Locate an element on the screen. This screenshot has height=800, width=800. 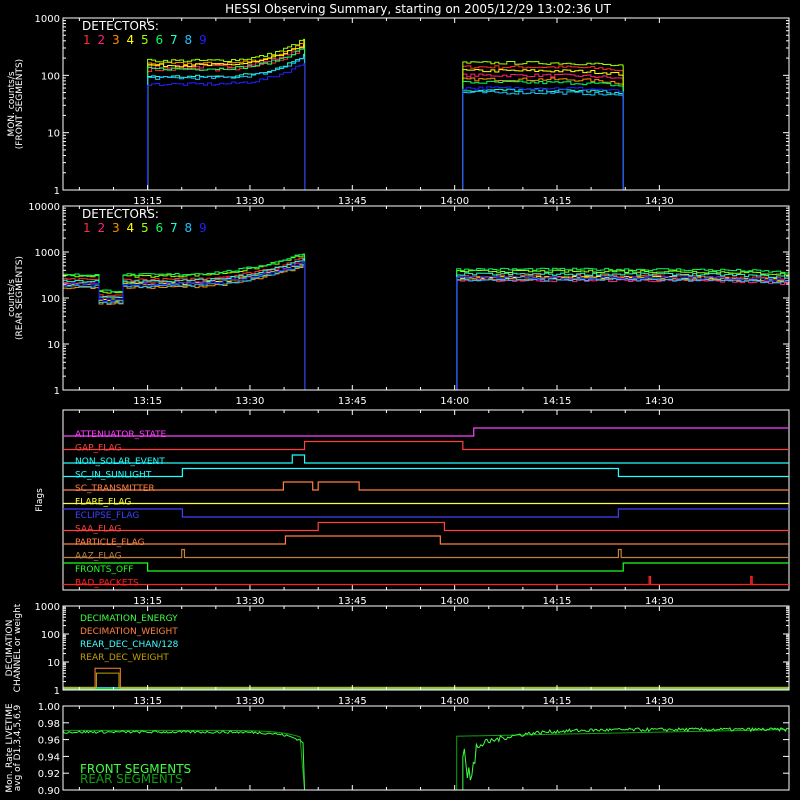
flag-line-attenuator-state is located at coordinates (426, 432).